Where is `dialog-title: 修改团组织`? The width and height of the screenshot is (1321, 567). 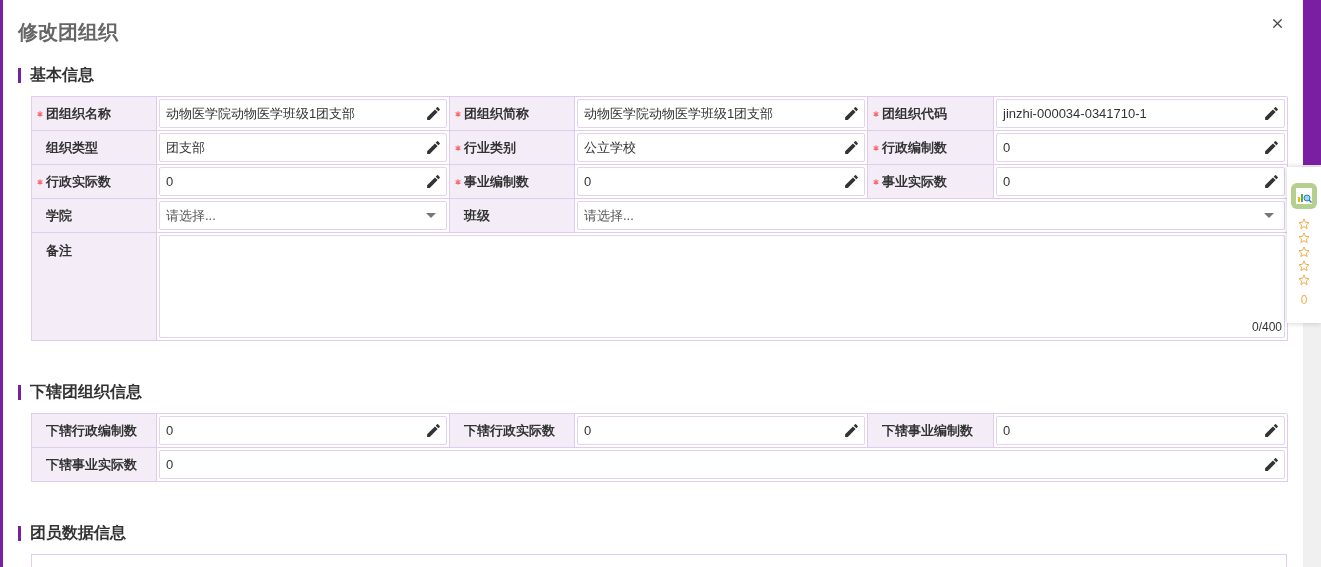 dialog-title: 修改团组织 is located at coordinates (68, 32).